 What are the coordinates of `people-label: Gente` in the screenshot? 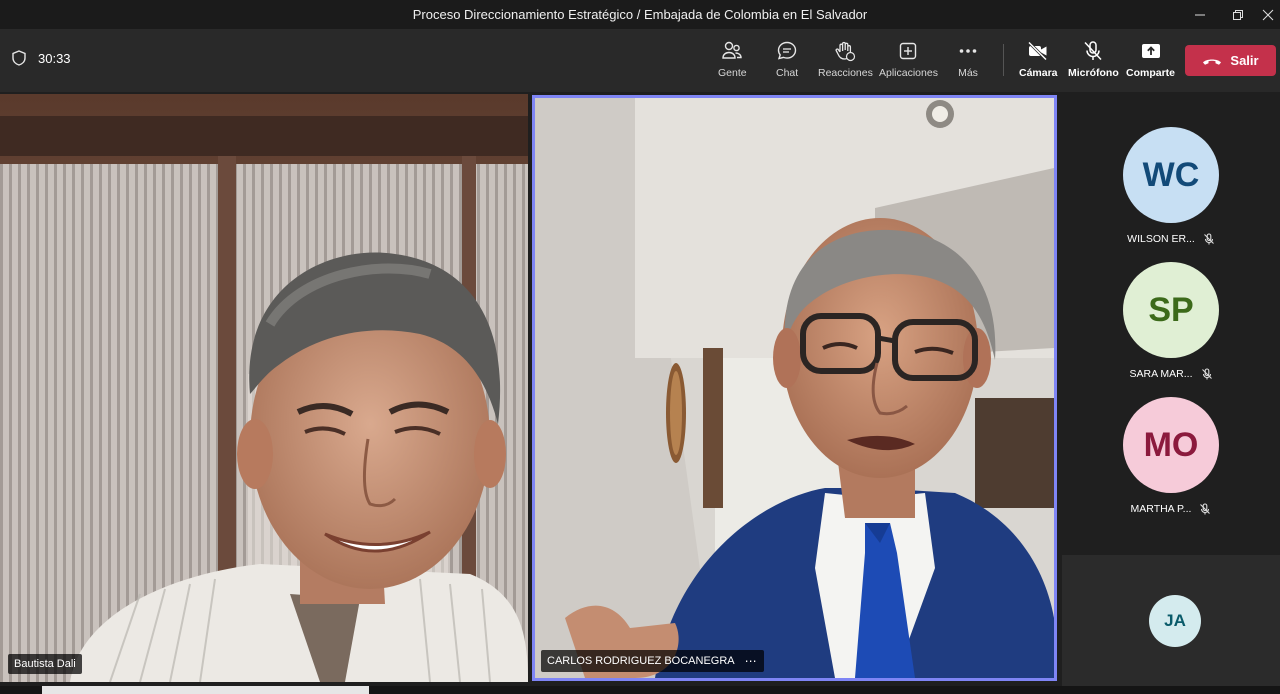 It's located at (732, 73).